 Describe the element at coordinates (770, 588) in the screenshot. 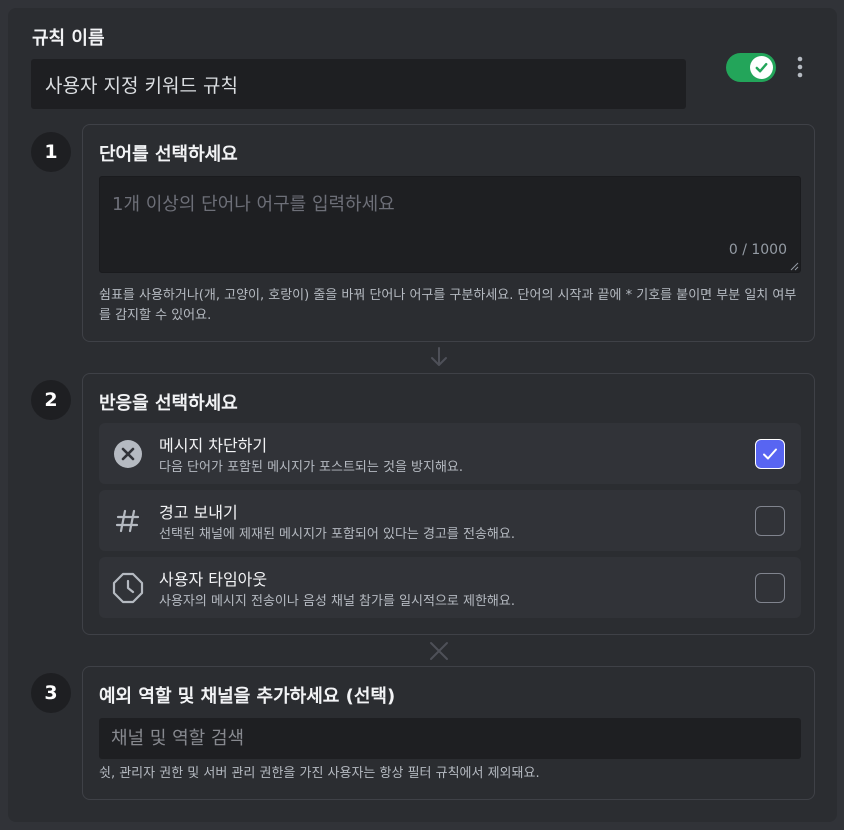

I see `timeout-user-checkbox` at that location.